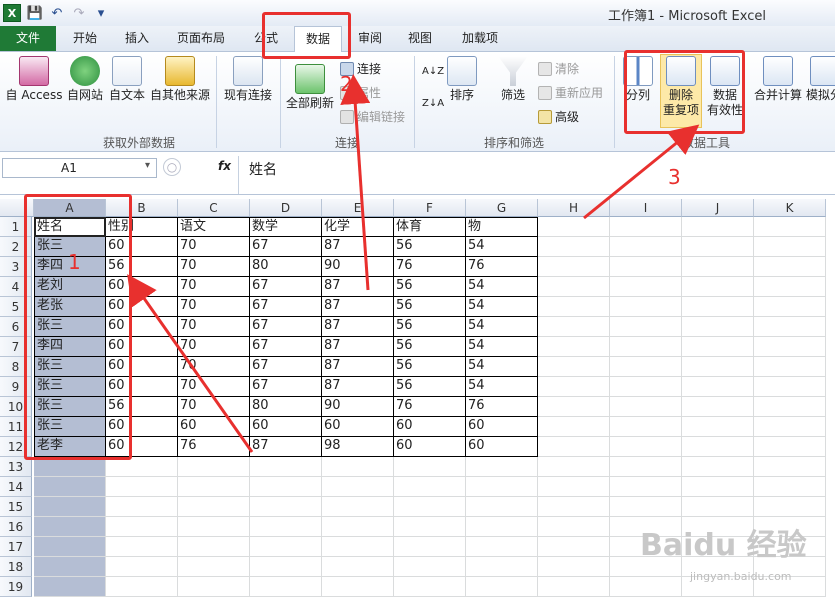 This screenshot has width=835, height=597. I want to click on tab-file: 文件, so click(28, 38).